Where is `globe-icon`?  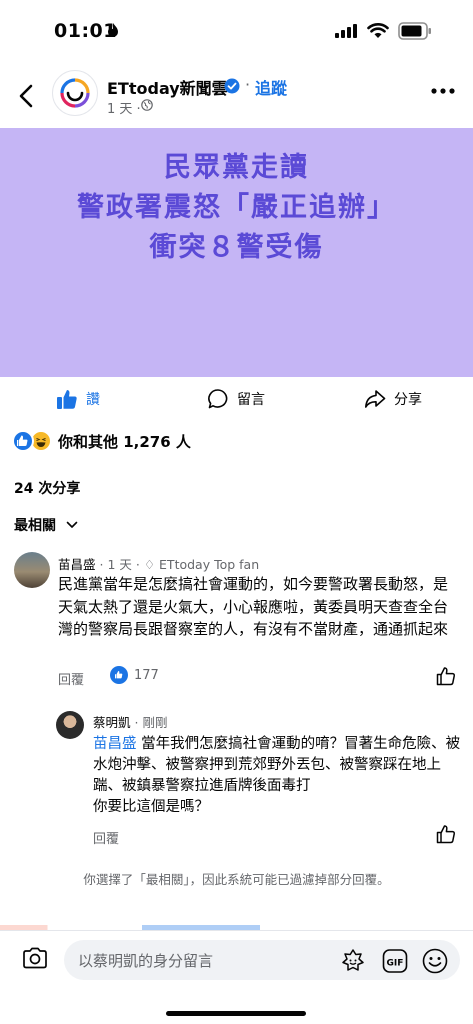
globe-icon is located at coordinates (147, 105).